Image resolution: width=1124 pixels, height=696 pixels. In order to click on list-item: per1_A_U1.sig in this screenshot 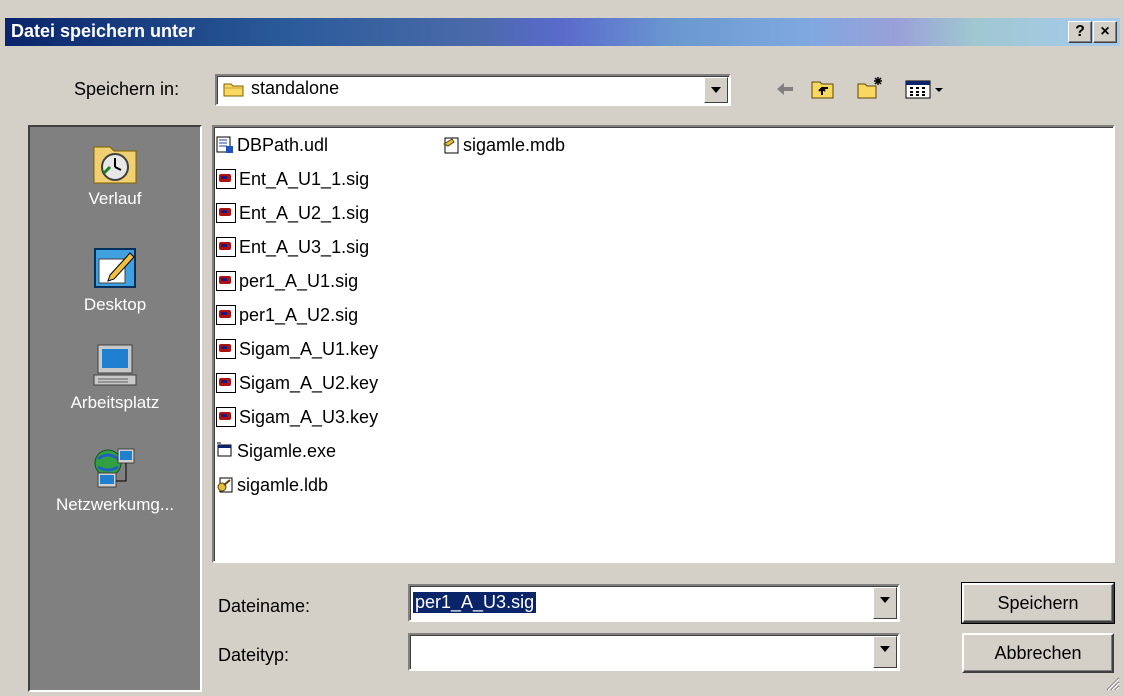, I will do `click(287, 281)`.